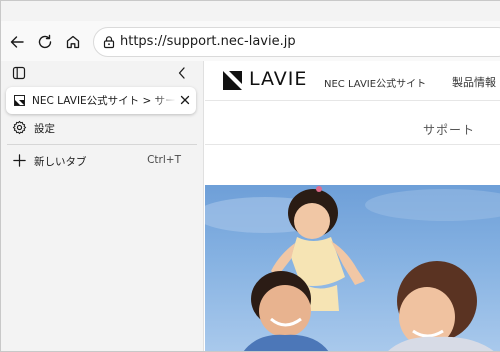 The image size is (500, 352). Describe the element at coordinates (164, 160) in the screenshot. I see `shortcut-hint: Ctrl+T` at that location.